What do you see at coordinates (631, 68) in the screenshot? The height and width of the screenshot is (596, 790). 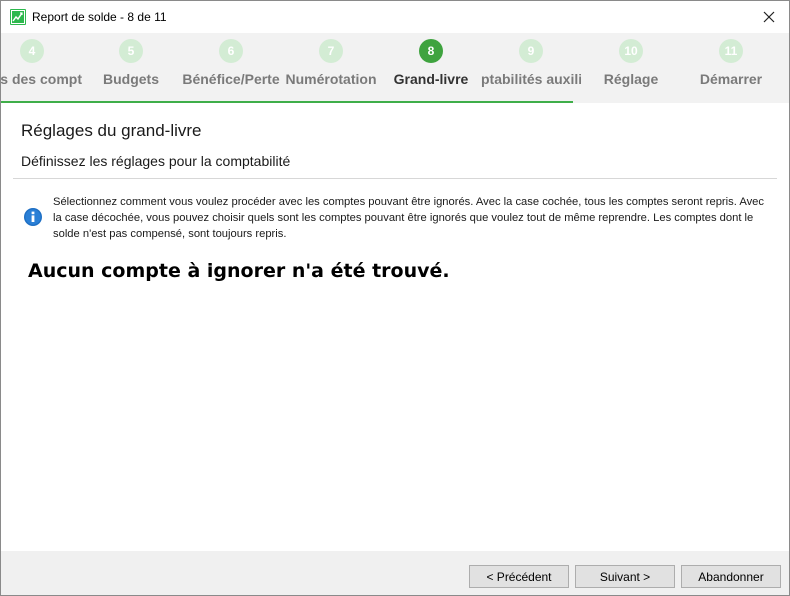 I see `step-10: 10 Réglage` at bounding box center [631, 68].